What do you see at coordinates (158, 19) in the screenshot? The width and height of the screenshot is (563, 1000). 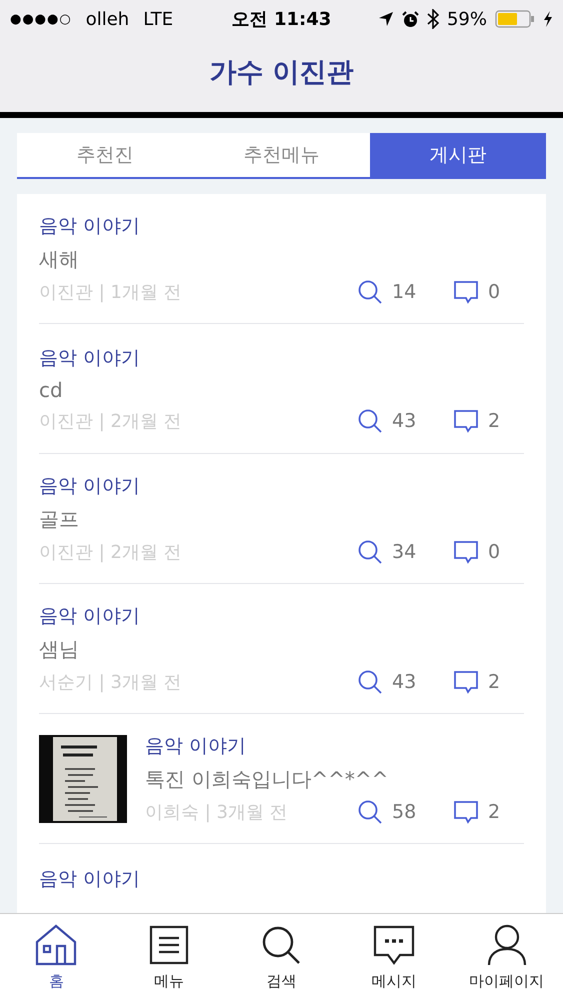 I see `network-type: LTE` at bounding box center [158, 19].